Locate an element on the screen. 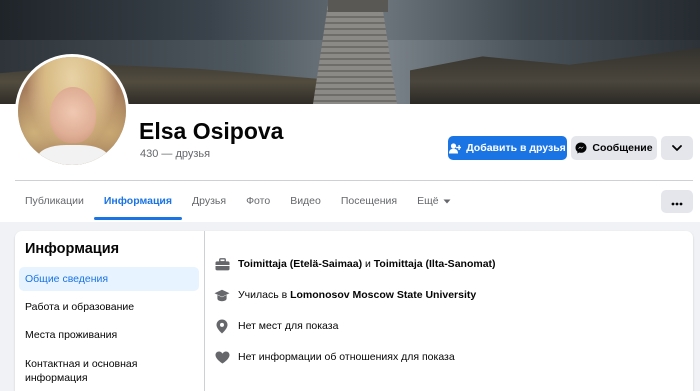 This screenshot has height=391, width=700. education-prefix: Училась в is located at coordinates (264, 295).